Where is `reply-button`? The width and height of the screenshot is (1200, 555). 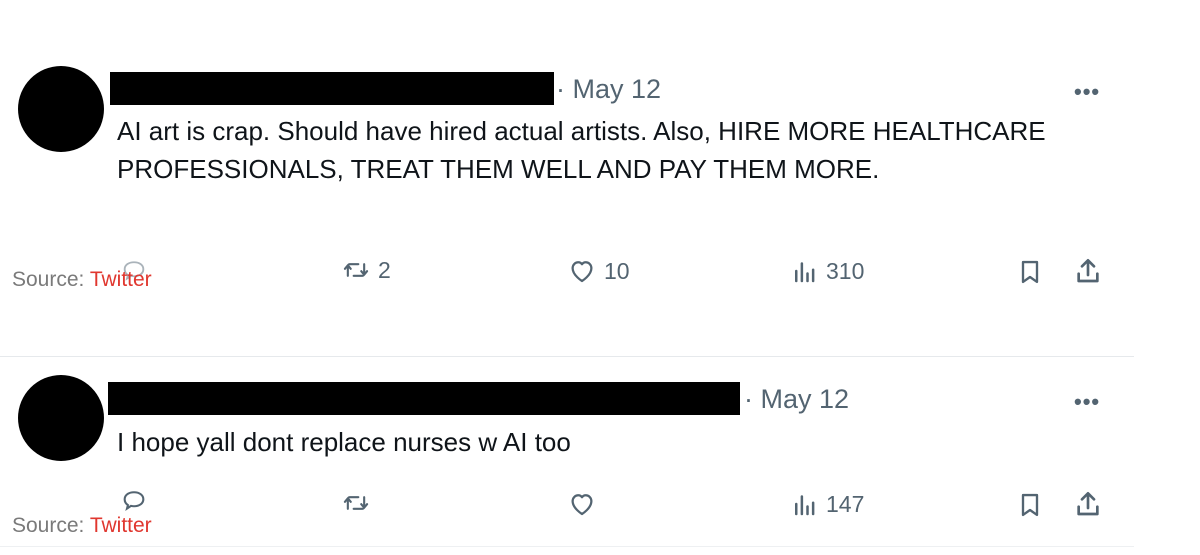 reply-button is located at coordinates (137, 501).